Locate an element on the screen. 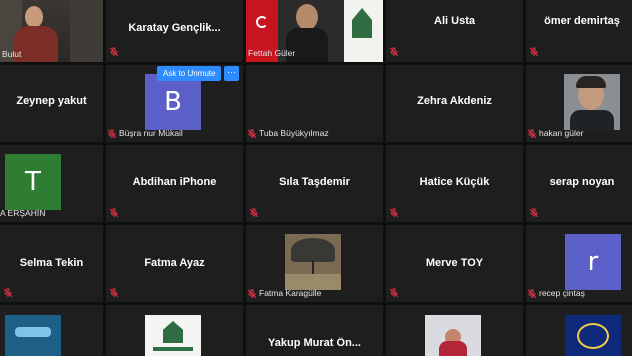  participant-name: ömer demirtaş is located at coordinates (582, 21).